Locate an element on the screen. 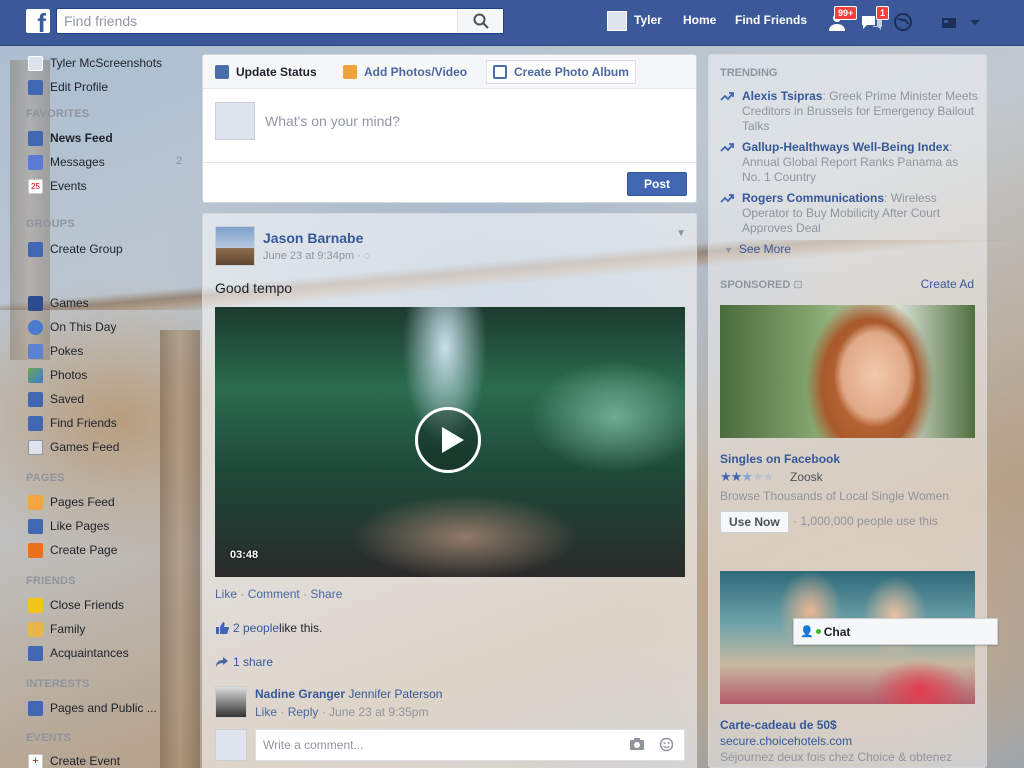  messages-button: 1 is located at coordinates (875, 19).